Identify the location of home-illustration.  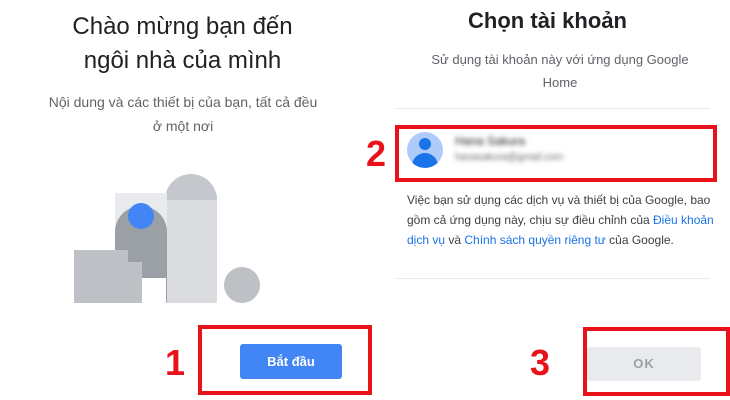
(167, 238).